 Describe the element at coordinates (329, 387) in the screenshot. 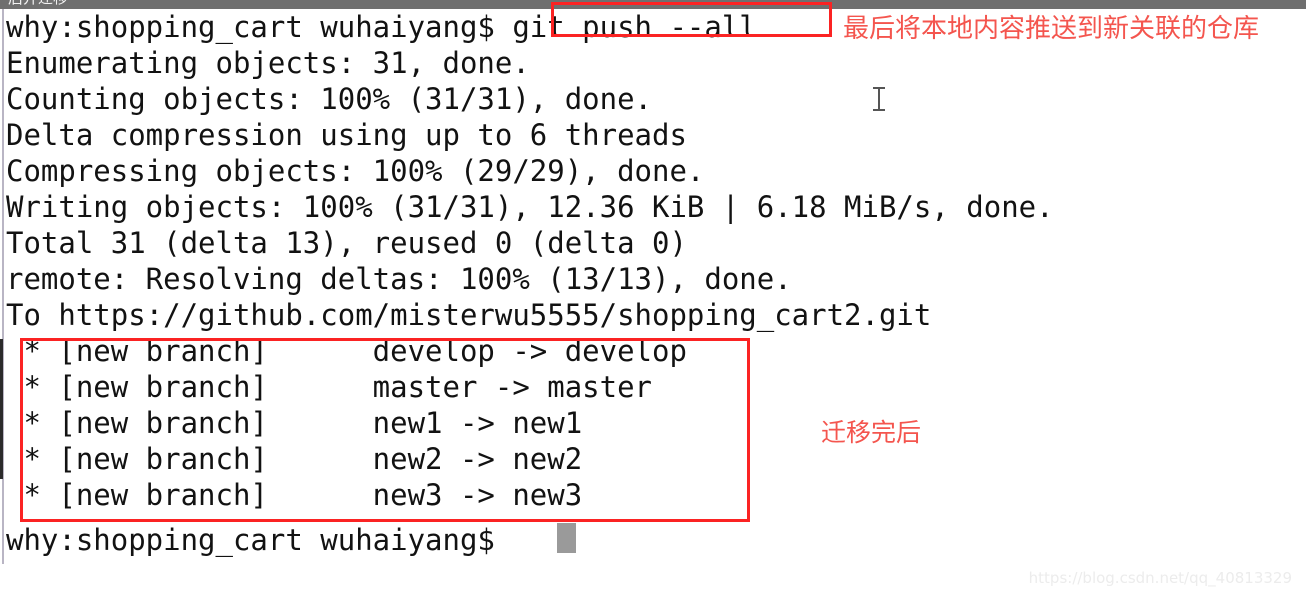

I see `terminal-line-branch-master: * [new branch] master -> master` at that location.